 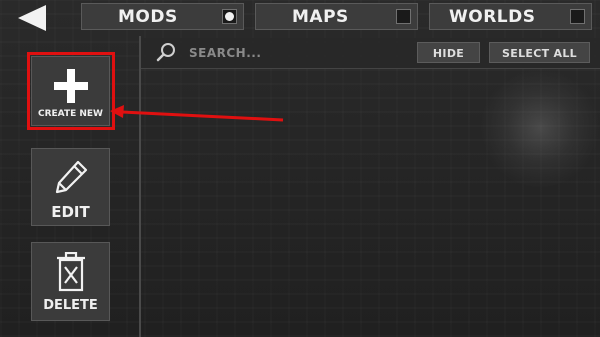 What do you see at coordinates (539, 52) in the screenshot?
I see `select-all-button: SELECT ALL` at bounding box center [539, 52].